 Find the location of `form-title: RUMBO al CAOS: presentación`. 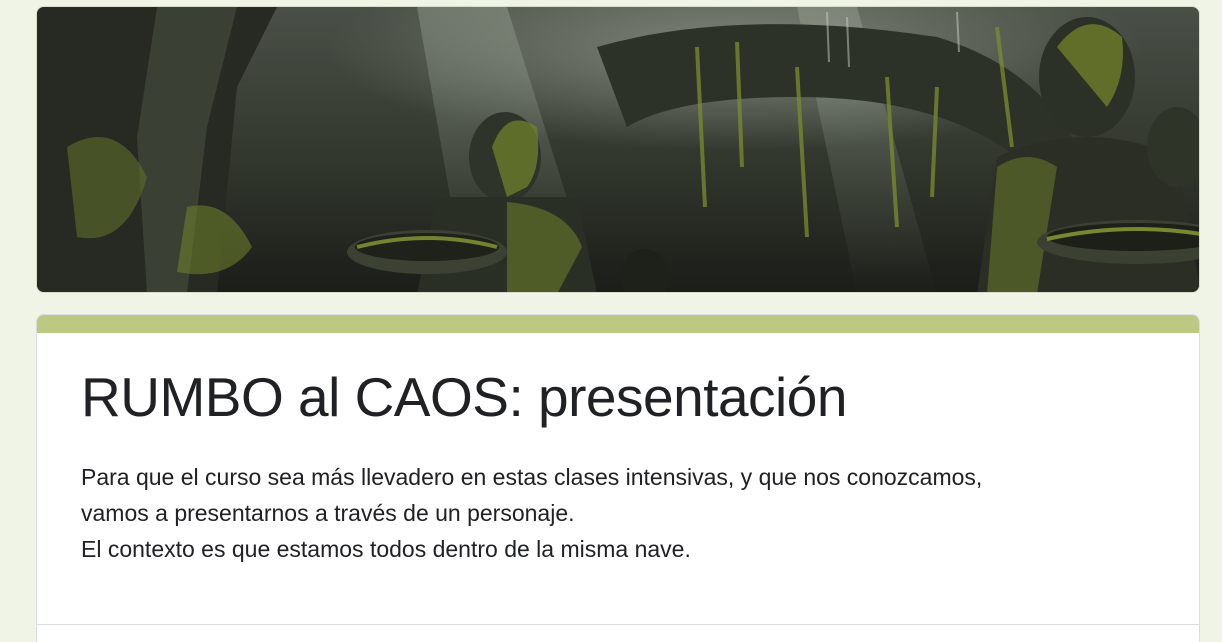

form-title: RUMBO al CAOS: presentación is located at coordinates (464, 397).